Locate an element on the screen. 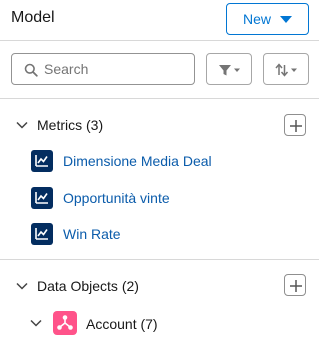  data-objects-section-label: Data Objects (2) is located at coordinates (88, 286).